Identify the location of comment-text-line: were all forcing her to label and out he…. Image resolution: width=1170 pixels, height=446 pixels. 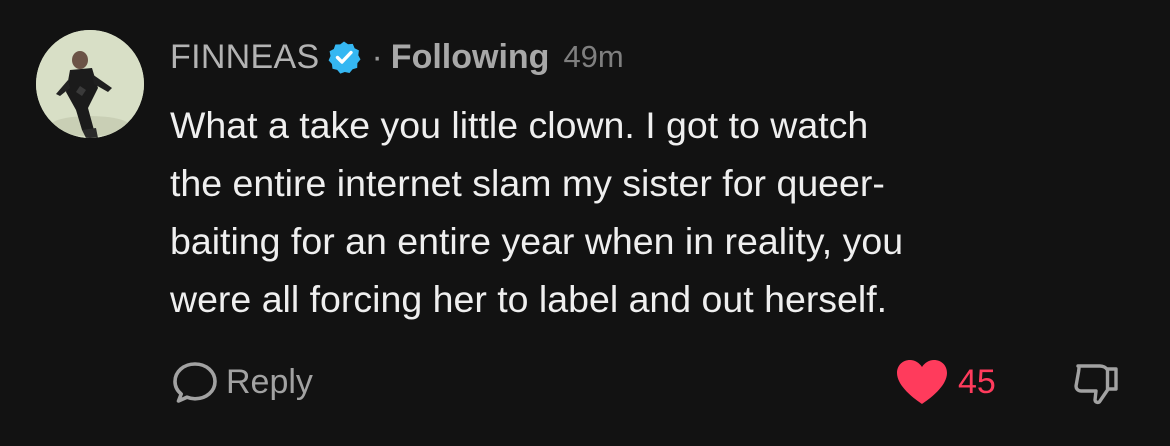
(529, 299).